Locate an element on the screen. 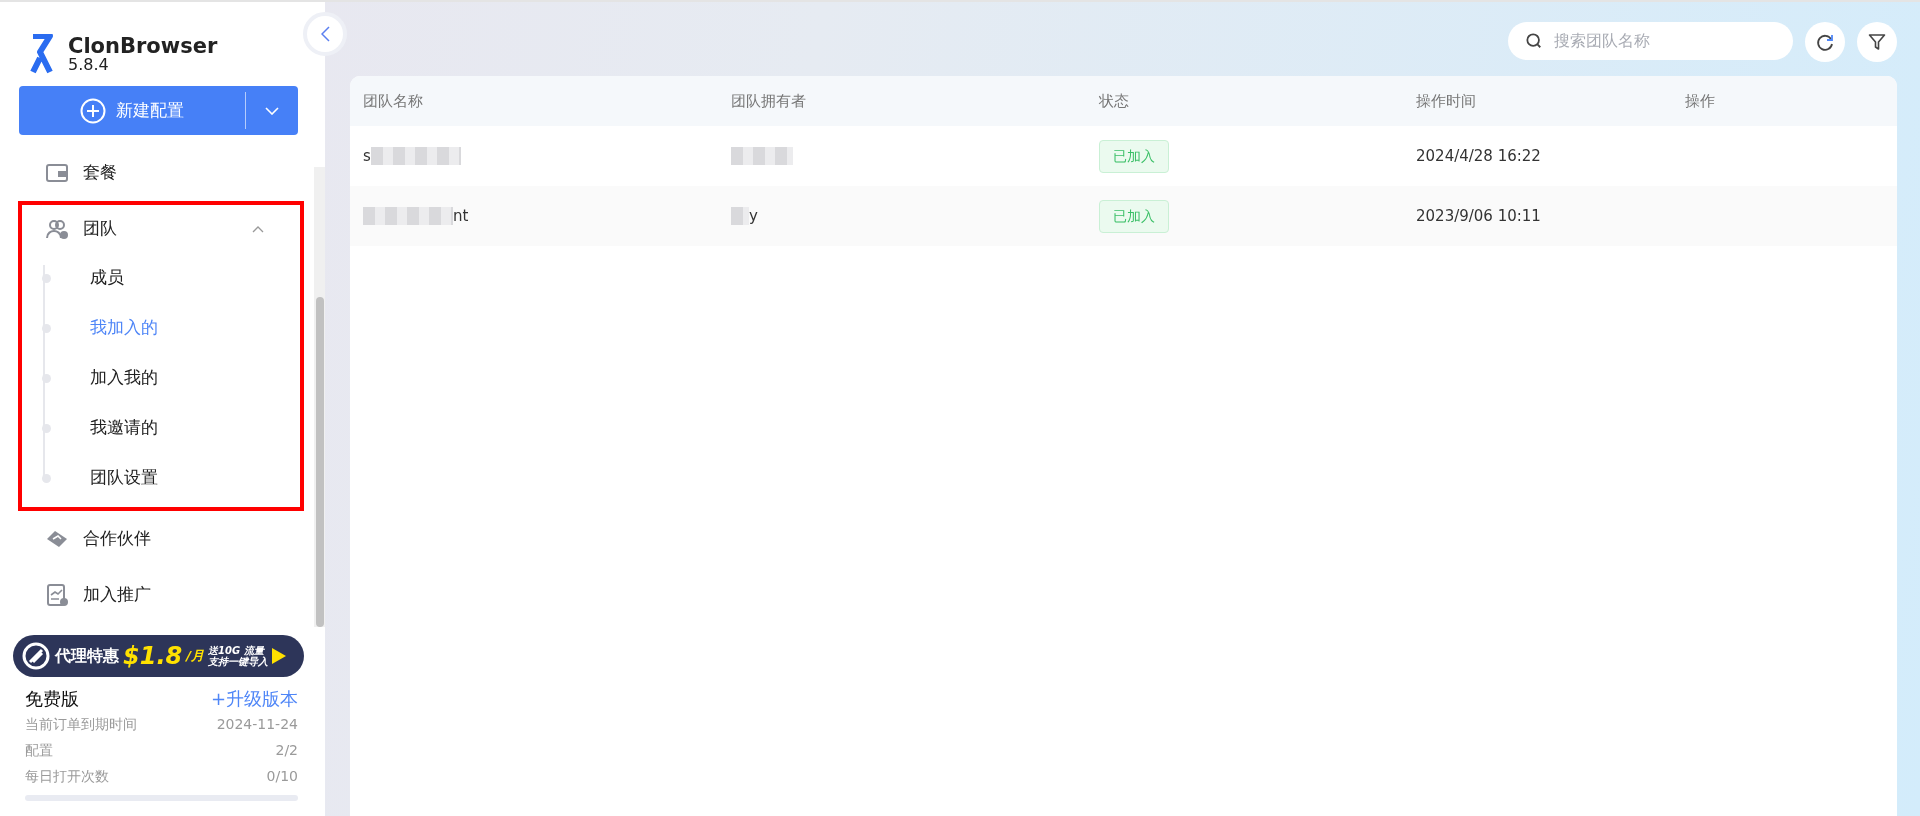 The image size is (1920, 816). scrollbar is located at coordinates (319, 397).